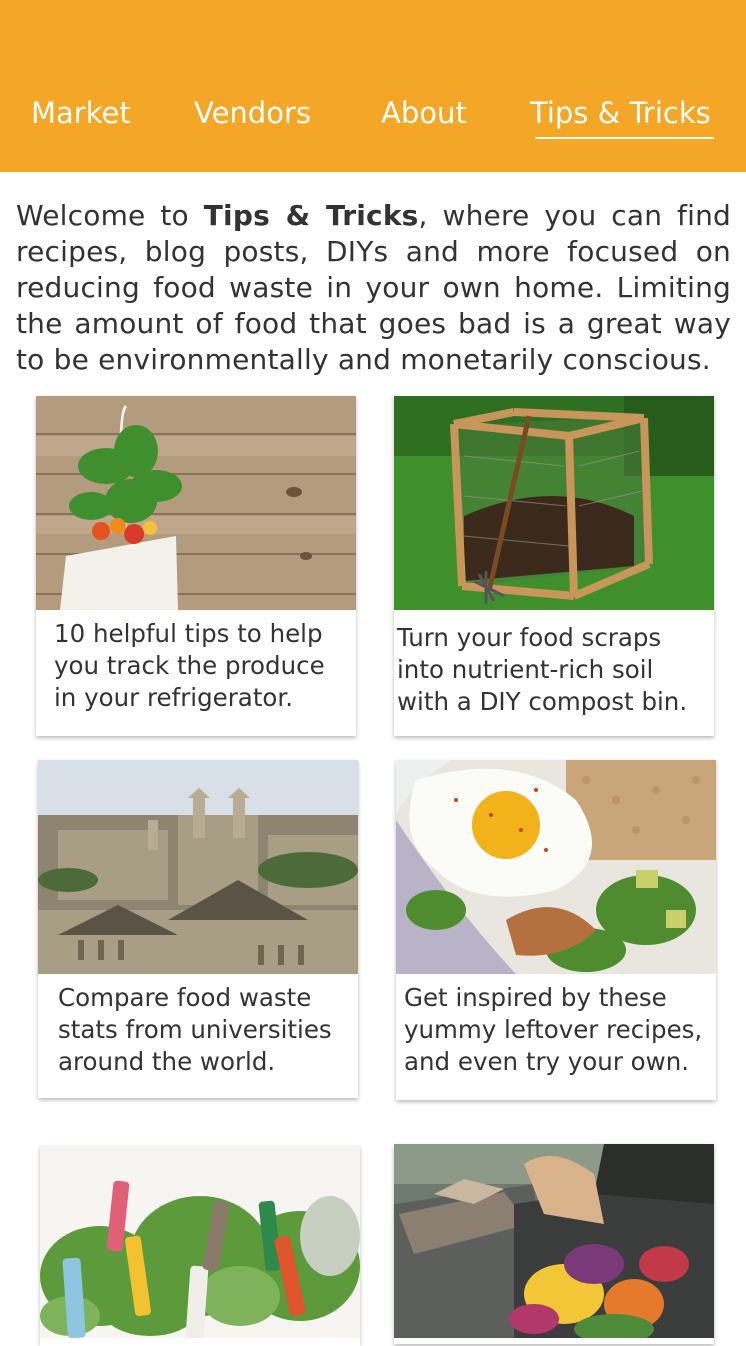  What do you see at coordinates (624, 138) in the screenshot?
I see `active-tab-indicator` at bounding box center [624, 138].